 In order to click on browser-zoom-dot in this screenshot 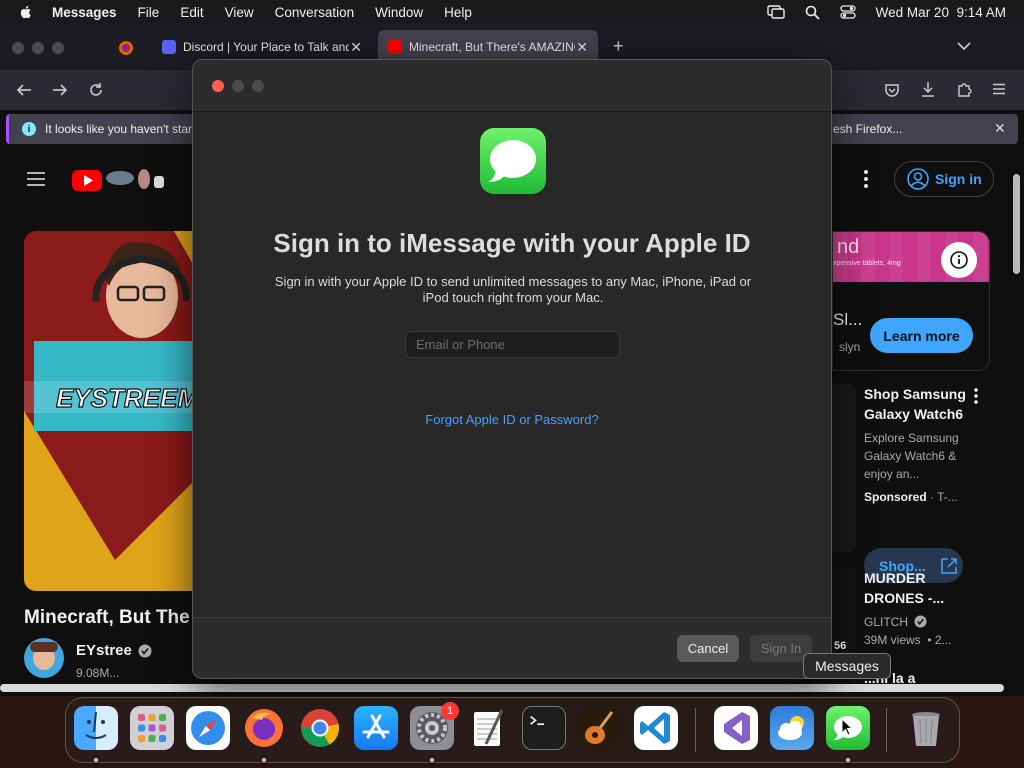, I will do `click(58, 48)`.